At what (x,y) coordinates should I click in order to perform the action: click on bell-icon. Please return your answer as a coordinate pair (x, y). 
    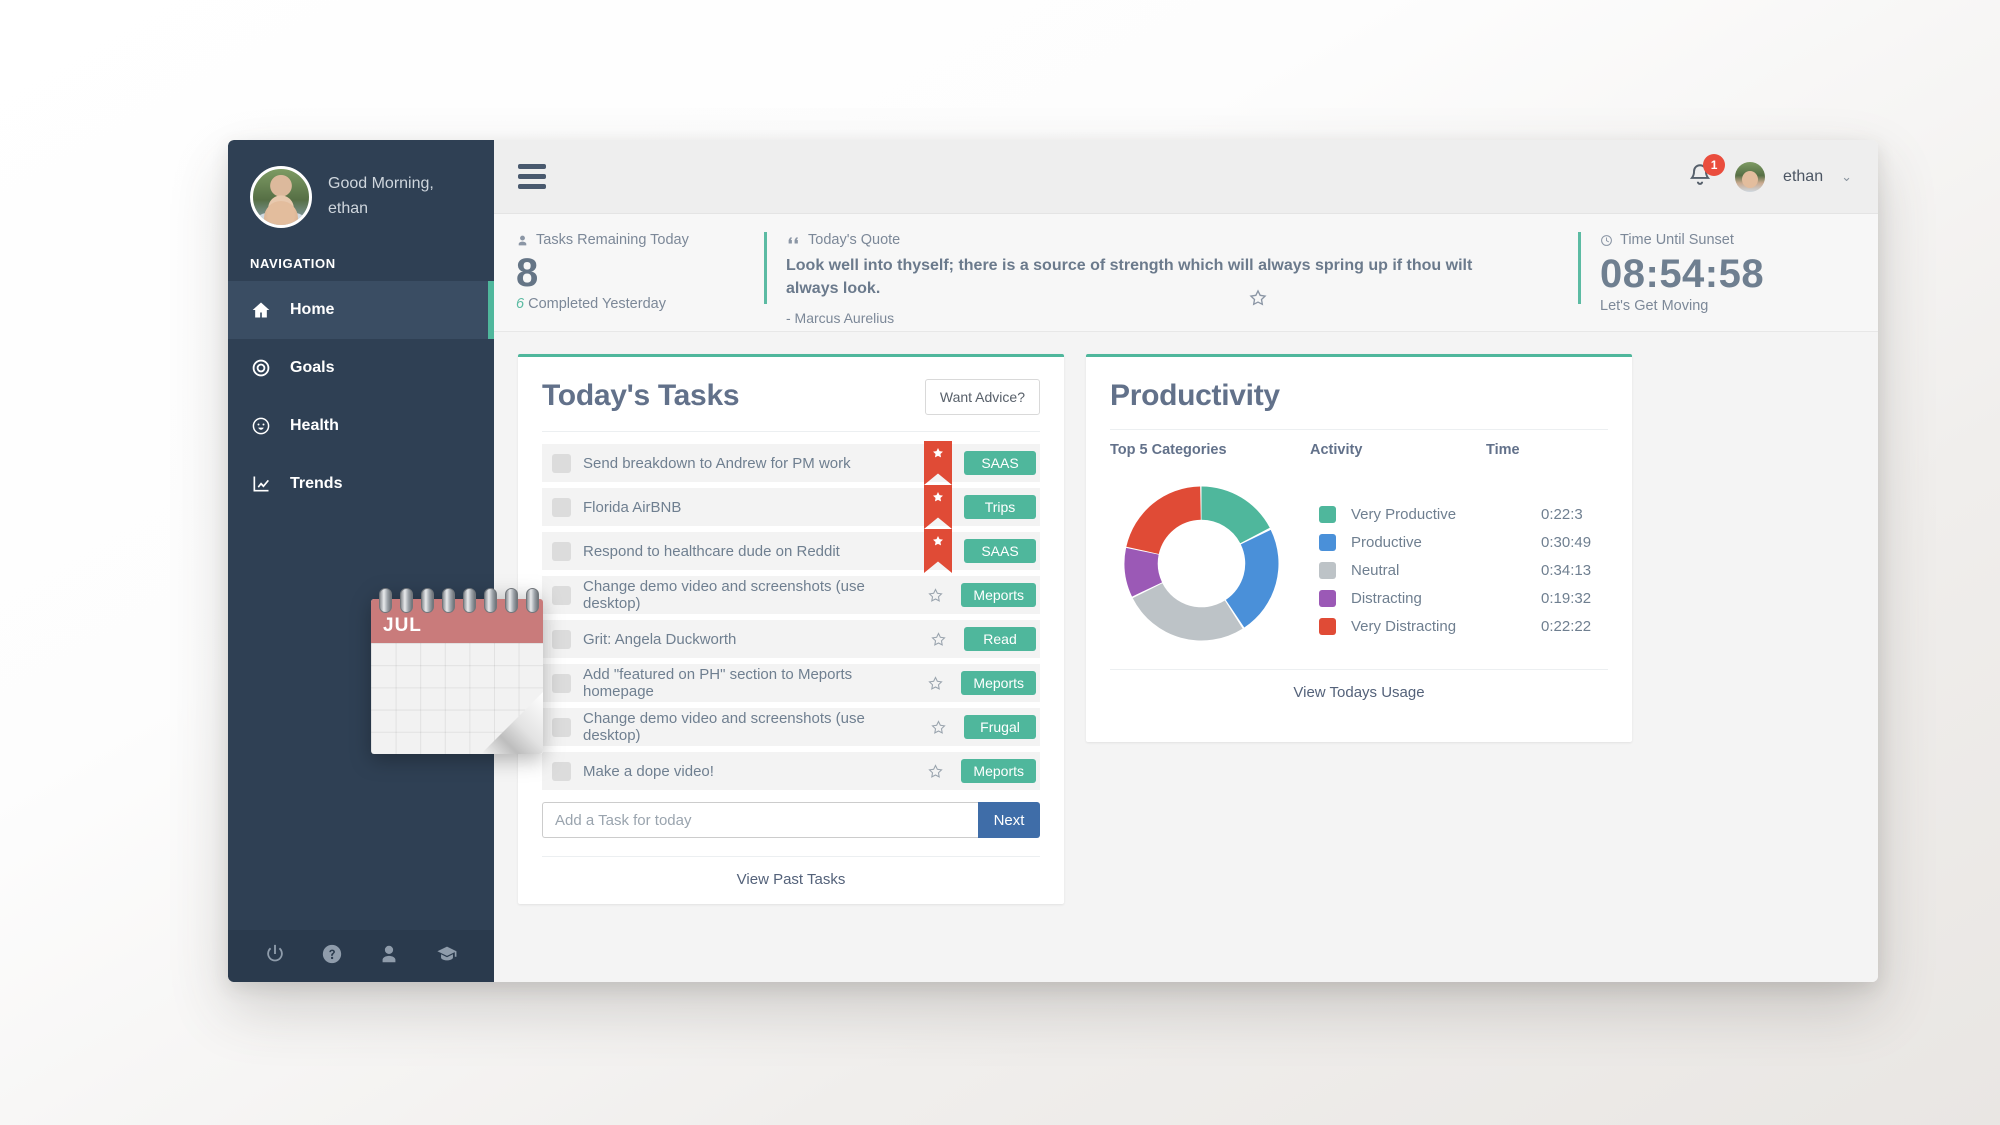
    Looking at the image, I should click on (1700, 178).